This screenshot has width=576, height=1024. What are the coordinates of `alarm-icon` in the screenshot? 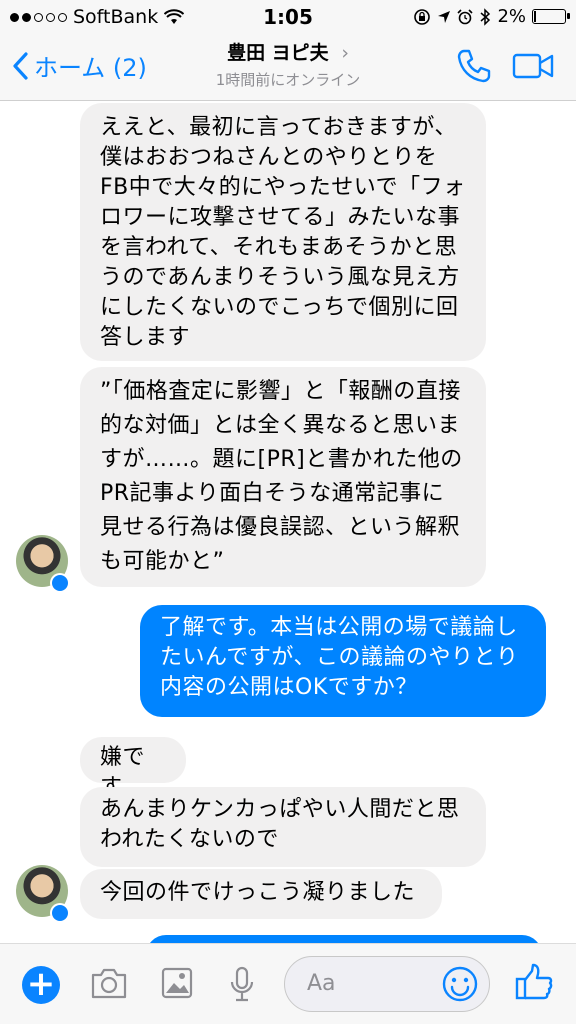 It's located at (465, 16).